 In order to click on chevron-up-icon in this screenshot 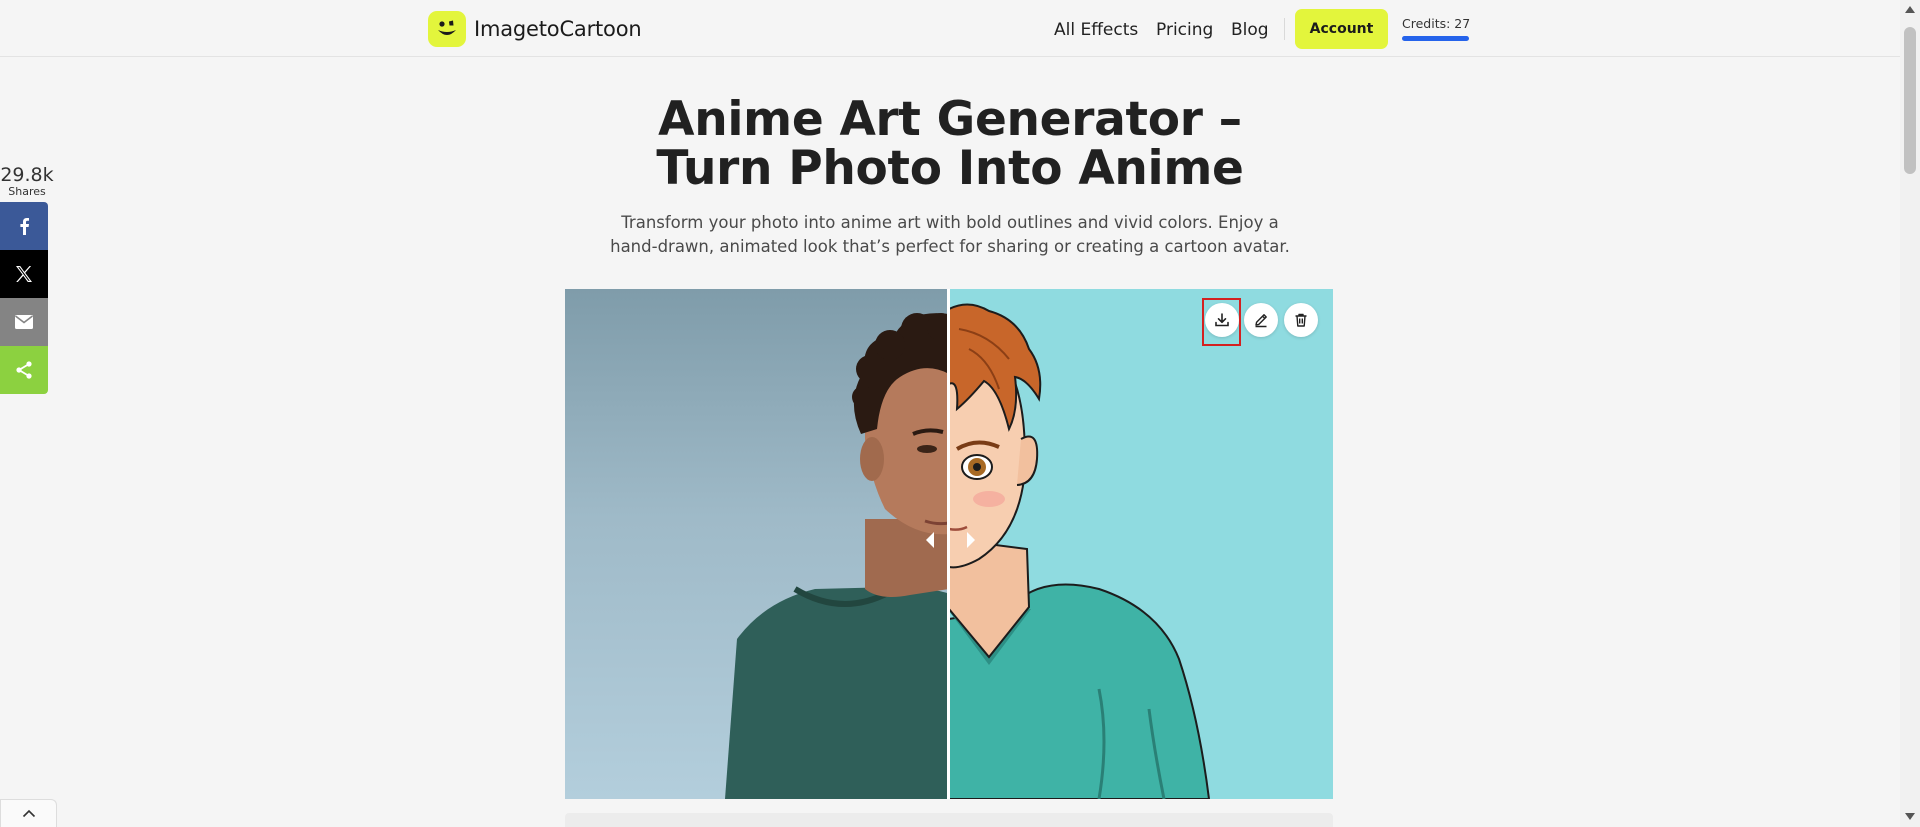, I will do `click(28, 813)`.